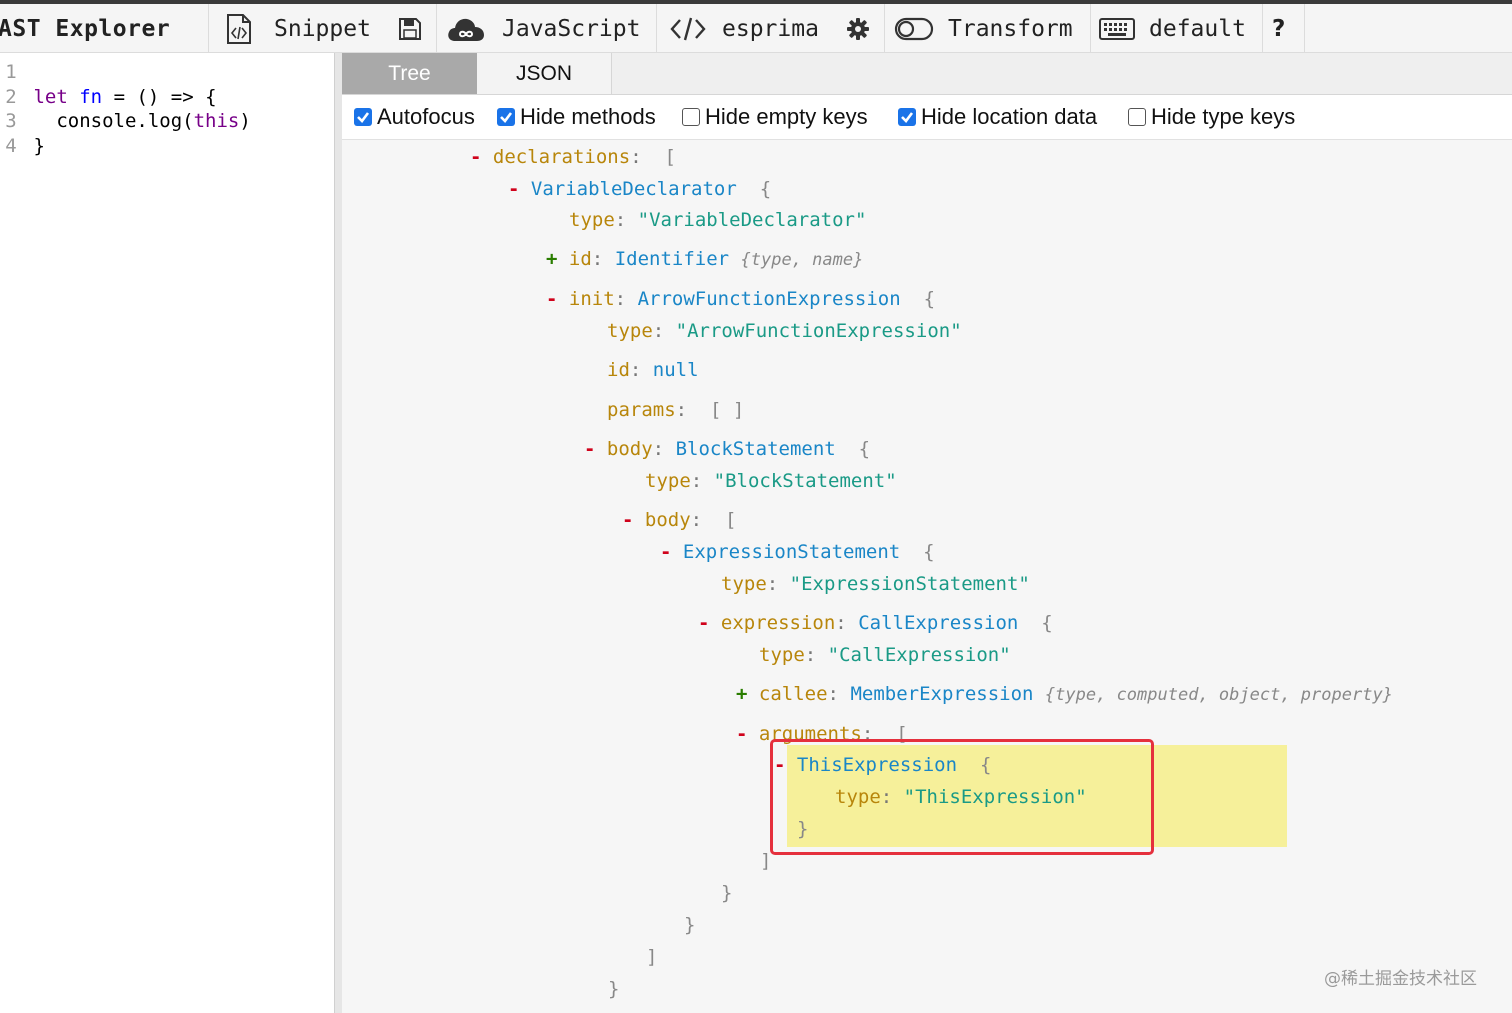 This screenshot has height=1013, width=1512. What do you see at coordinates (727, 449) in the screenshot?
I see `tree-node: - body: BlockStatement {` at bounding box center [727, 449].